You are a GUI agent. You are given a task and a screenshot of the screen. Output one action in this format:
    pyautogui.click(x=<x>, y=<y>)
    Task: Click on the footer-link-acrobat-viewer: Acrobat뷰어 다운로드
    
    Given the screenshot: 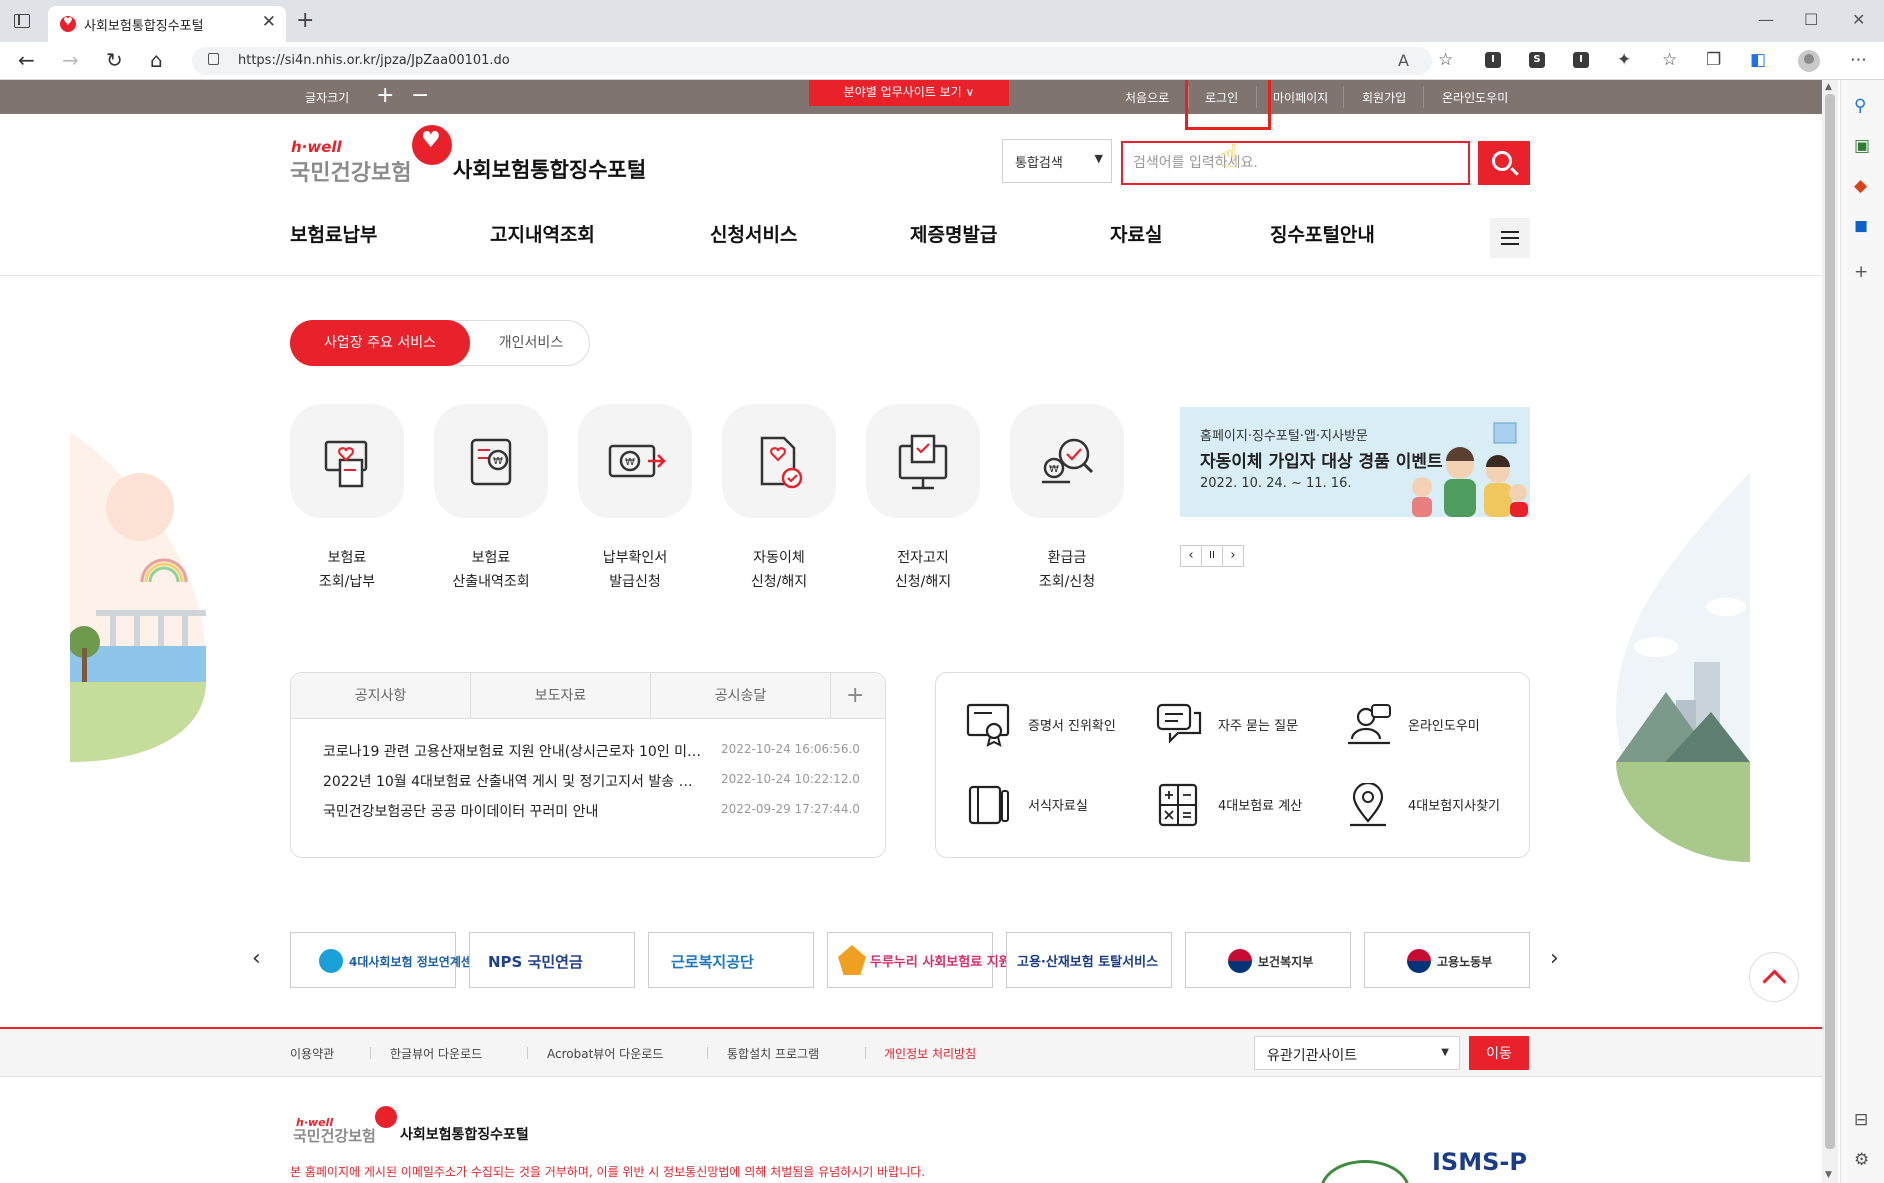 What is the action you would take?
    pyautogui.click(x=605, y=1053)
    